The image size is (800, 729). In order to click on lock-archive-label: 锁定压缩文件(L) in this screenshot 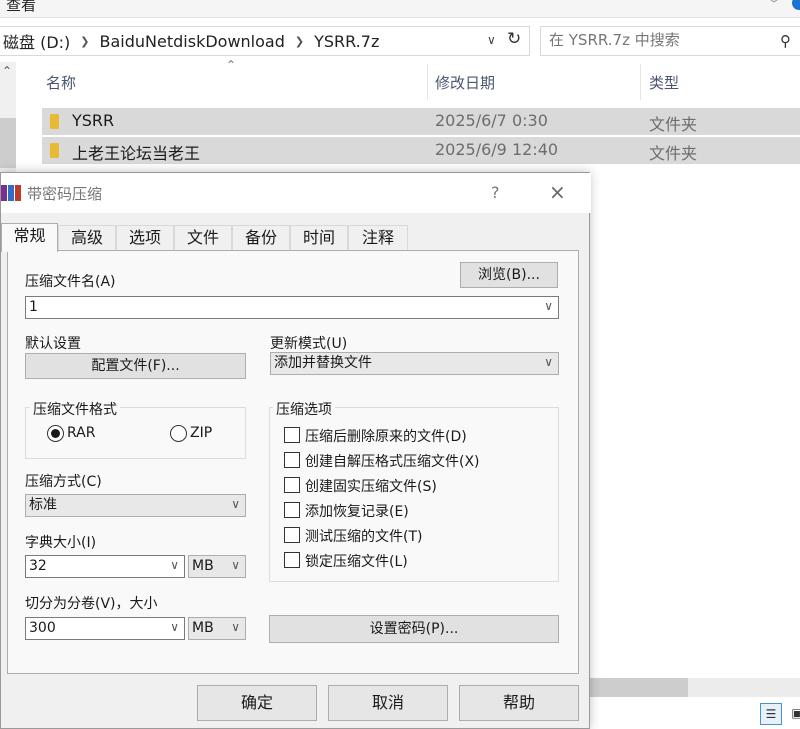, I will do `click(356, 561)`.